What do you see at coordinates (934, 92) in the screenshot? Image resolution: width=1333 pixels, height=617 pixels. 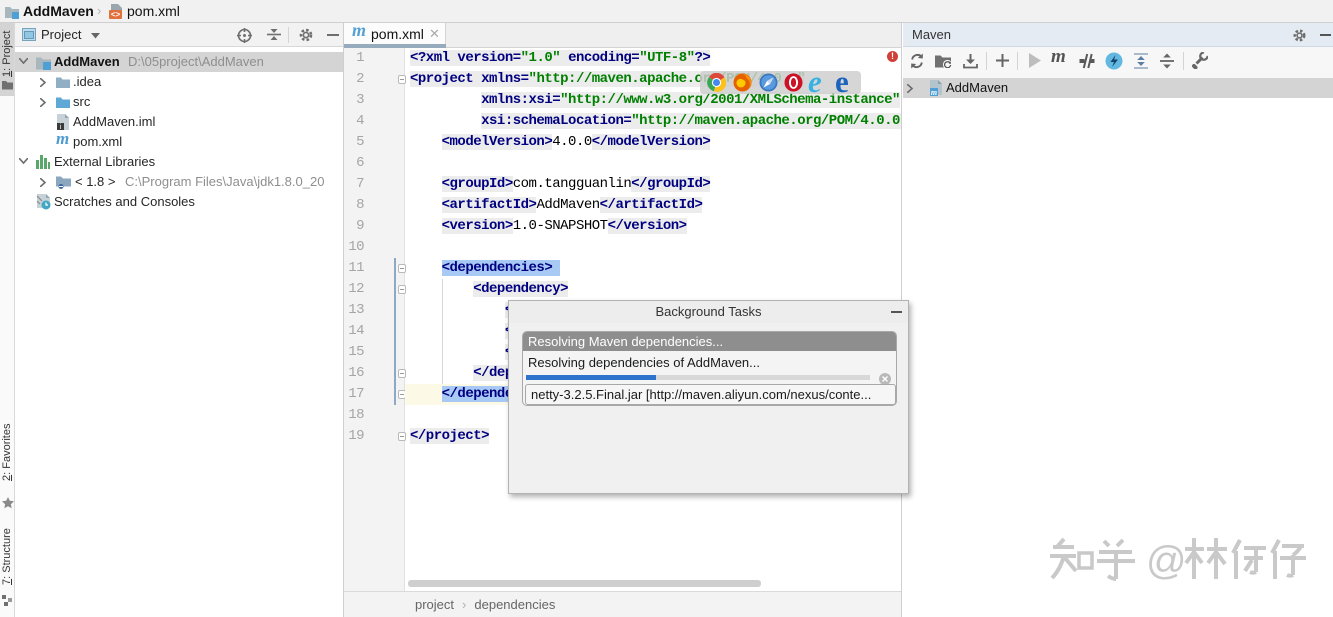 I see `svg-text: m` at bounding box center [934, 92].